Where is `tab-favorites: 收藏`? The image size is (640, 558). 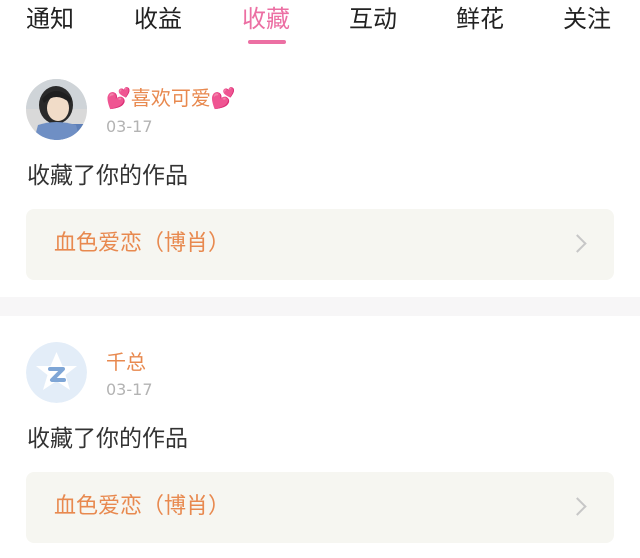 tab-favorites: 收藏 is located at coordinates (266, 19).